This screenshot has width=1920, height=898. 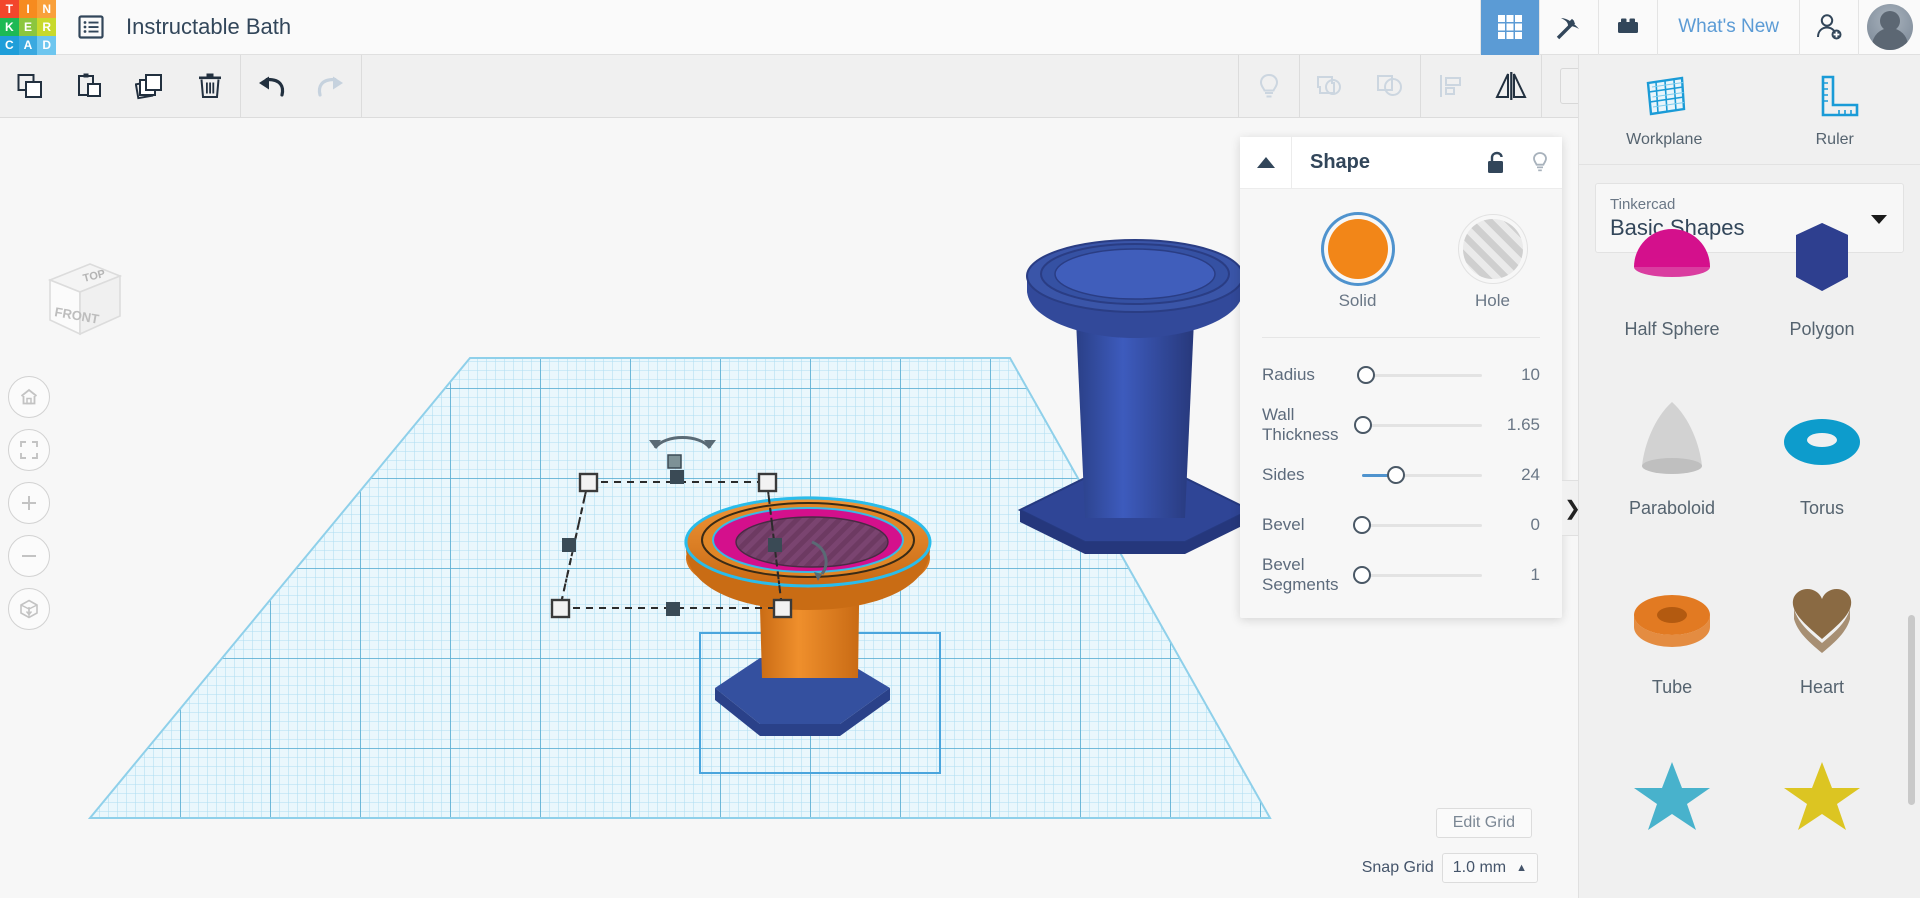 What do you see at coordinates (1300, 424) in the screenshot?
I see `property-label-wall-thickness: Wall Thickness` at bounding box center [1300, 424].